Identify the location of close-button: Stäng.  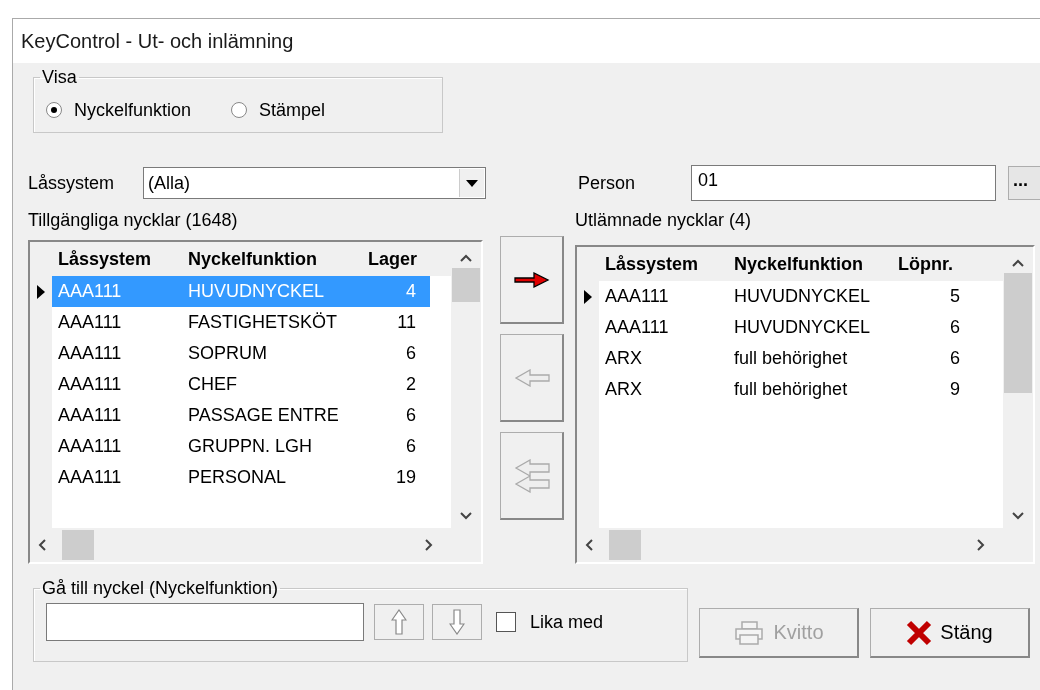
(950, 633).